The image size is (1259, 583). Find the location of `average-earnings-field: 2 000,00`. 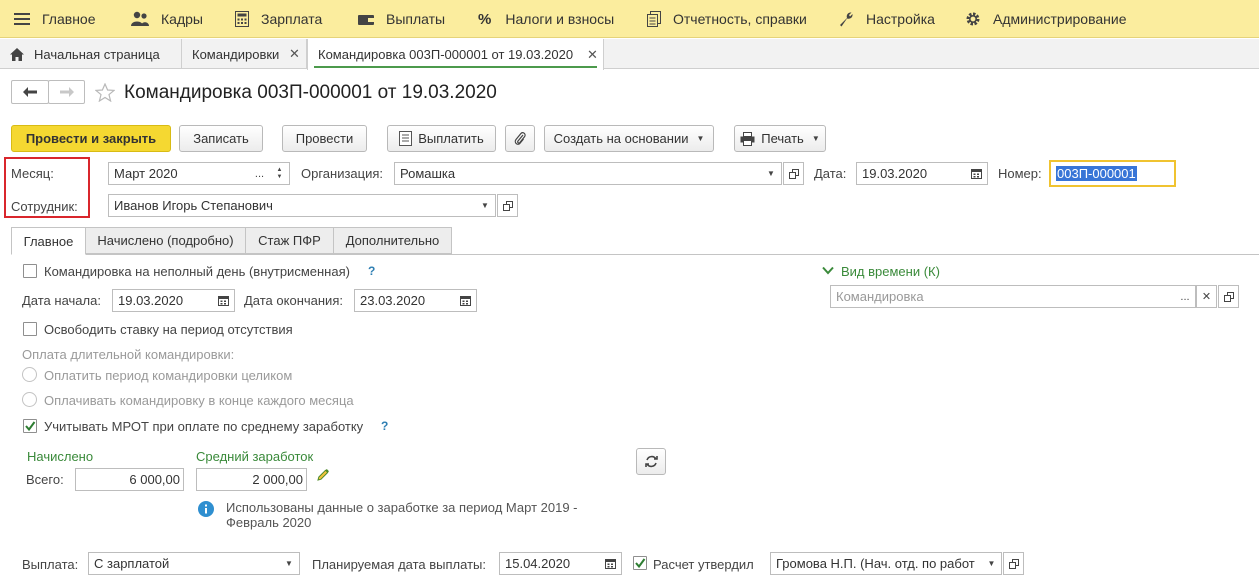

average-earnings-field: 2 000,00 is located at coordinates (251, 479).